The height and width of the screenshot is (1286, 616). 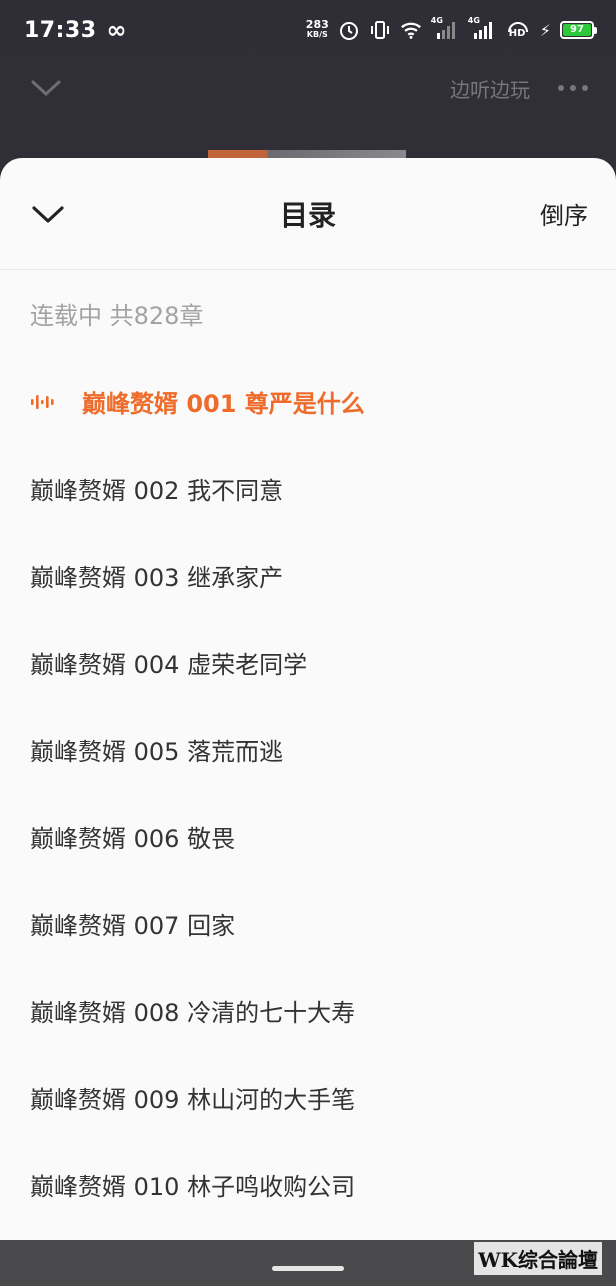 I want to click on sheet-title: 目录, so click(x=307, y=215).